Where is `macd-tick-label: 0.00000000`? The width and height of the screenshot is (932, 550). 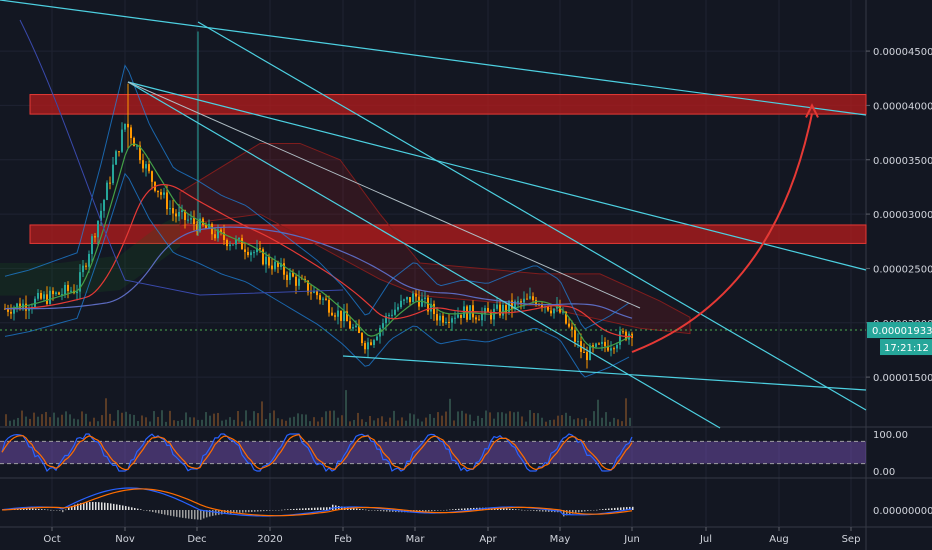
macd-tick-label: 0.00000000 is located at coordinates (902, 511).